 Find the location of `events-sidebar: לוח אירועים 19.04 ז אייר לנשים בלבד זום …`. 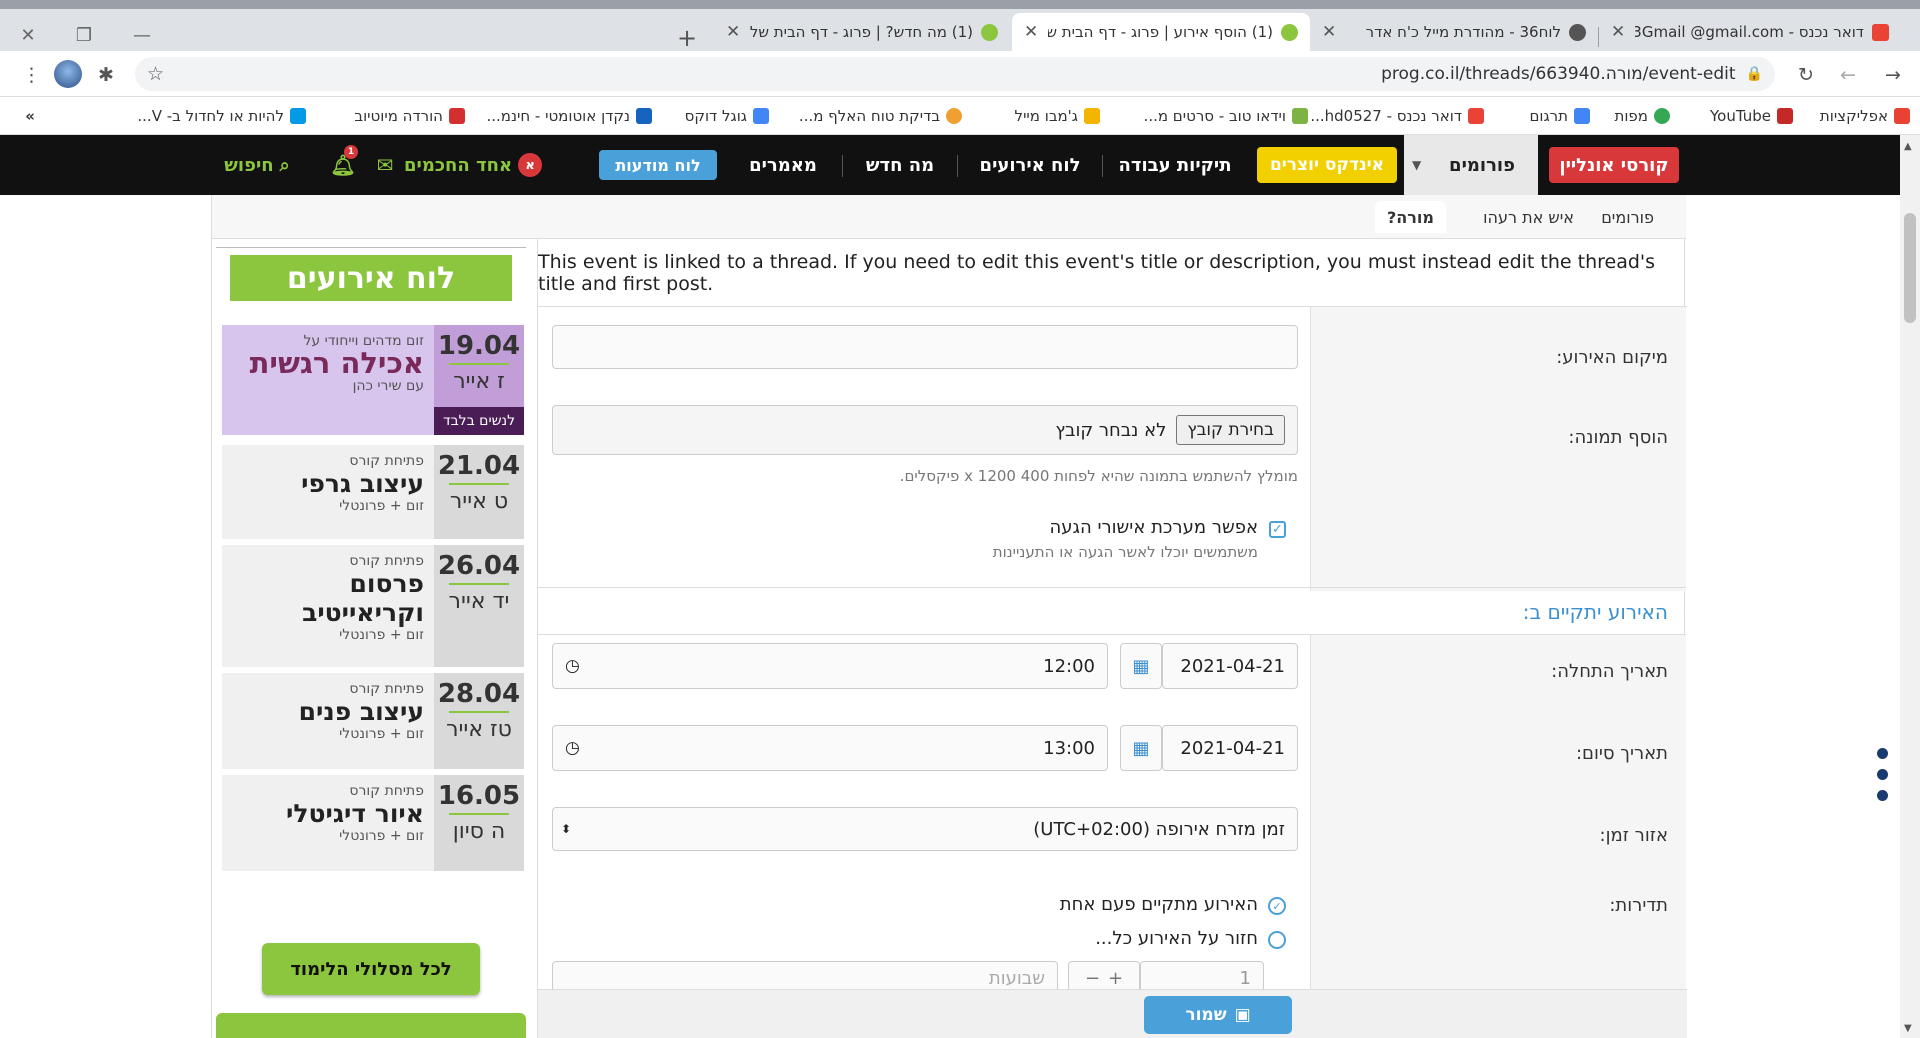

events-sidebar: לוח אירועים 19.04 ז אייר לנשים בלבד זום … is located at coordinates (371, 642).